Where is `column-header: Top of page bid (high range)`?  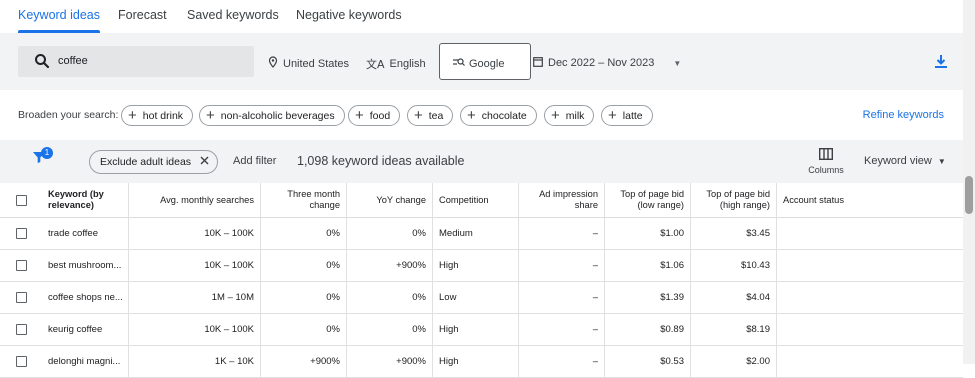 column-header: Top of page bid (high range) is located at coordinates (734, 200).